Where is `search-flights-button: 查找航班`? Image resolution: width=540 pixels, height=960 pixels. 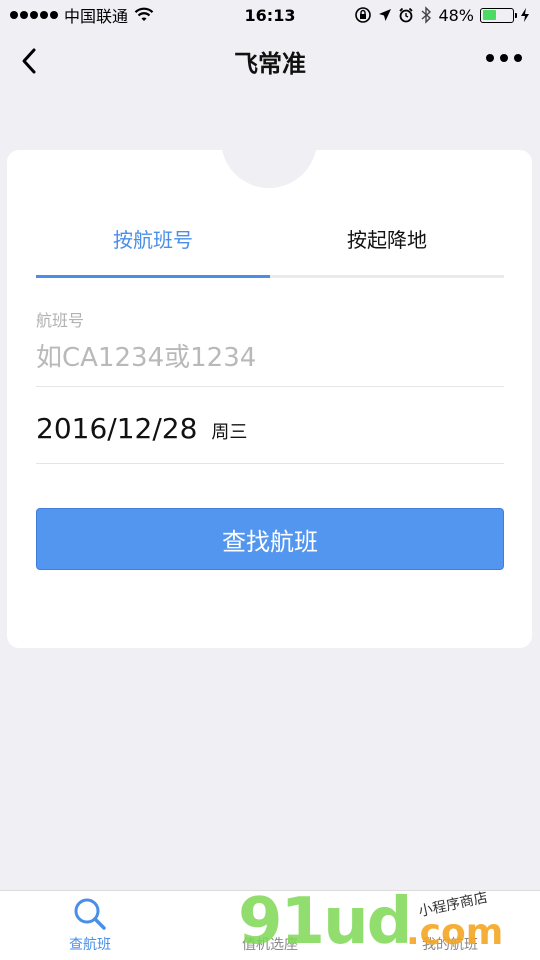
search-flights-button: 查找航班 is located at coordinates (270, 539).